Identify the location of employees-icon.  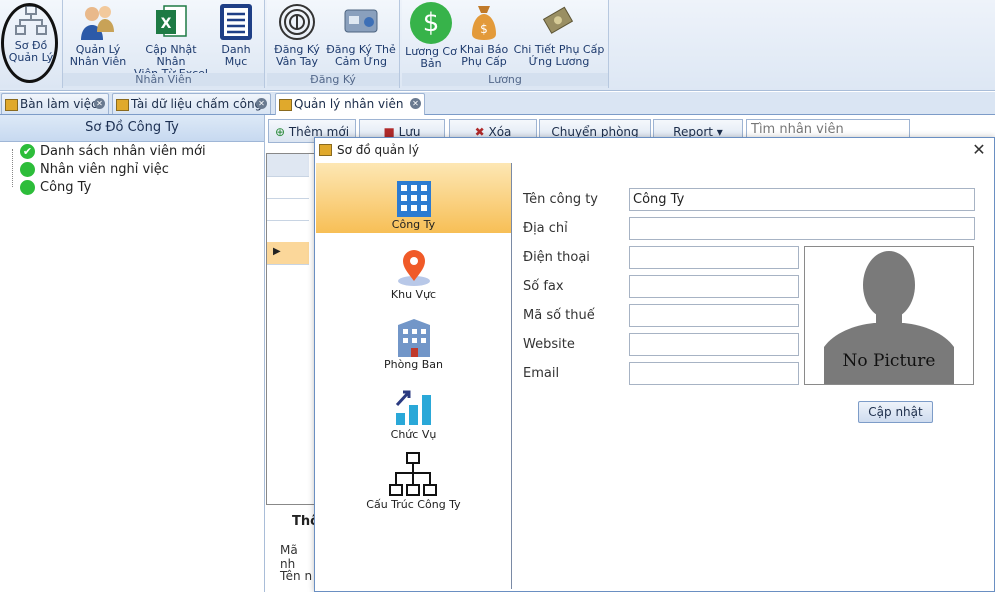
(98, 22).